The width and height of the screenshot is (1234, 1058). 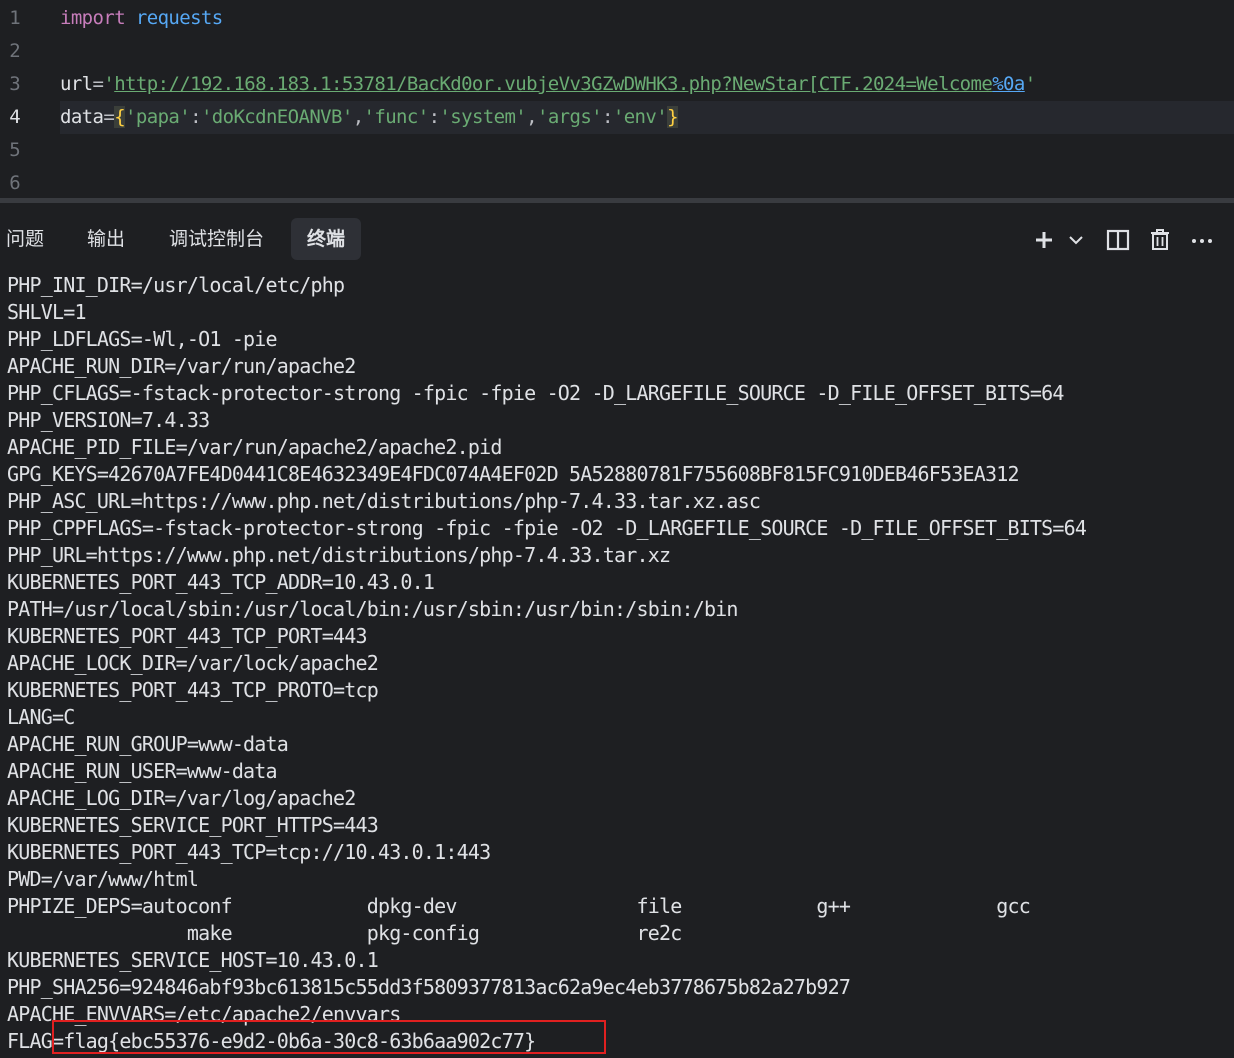 What do you see at coordinates (15, 150) in the screenshot?
I see `line-number: 5` at bounding box center [15, 150].